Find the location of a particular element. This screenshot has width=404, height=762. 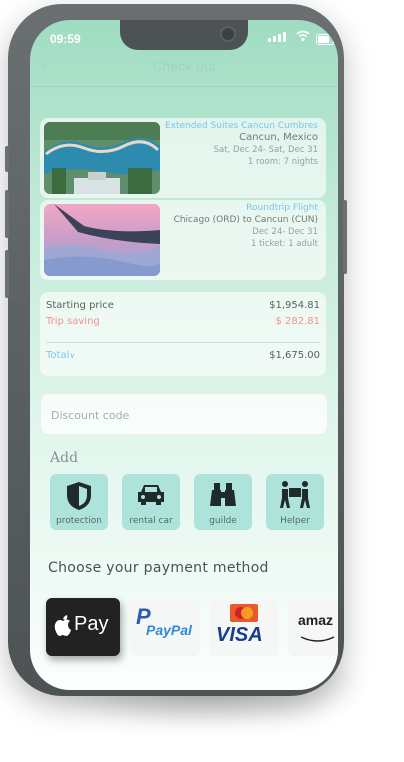

paypal-button: P PayPal is located at coordinates (165, 627).